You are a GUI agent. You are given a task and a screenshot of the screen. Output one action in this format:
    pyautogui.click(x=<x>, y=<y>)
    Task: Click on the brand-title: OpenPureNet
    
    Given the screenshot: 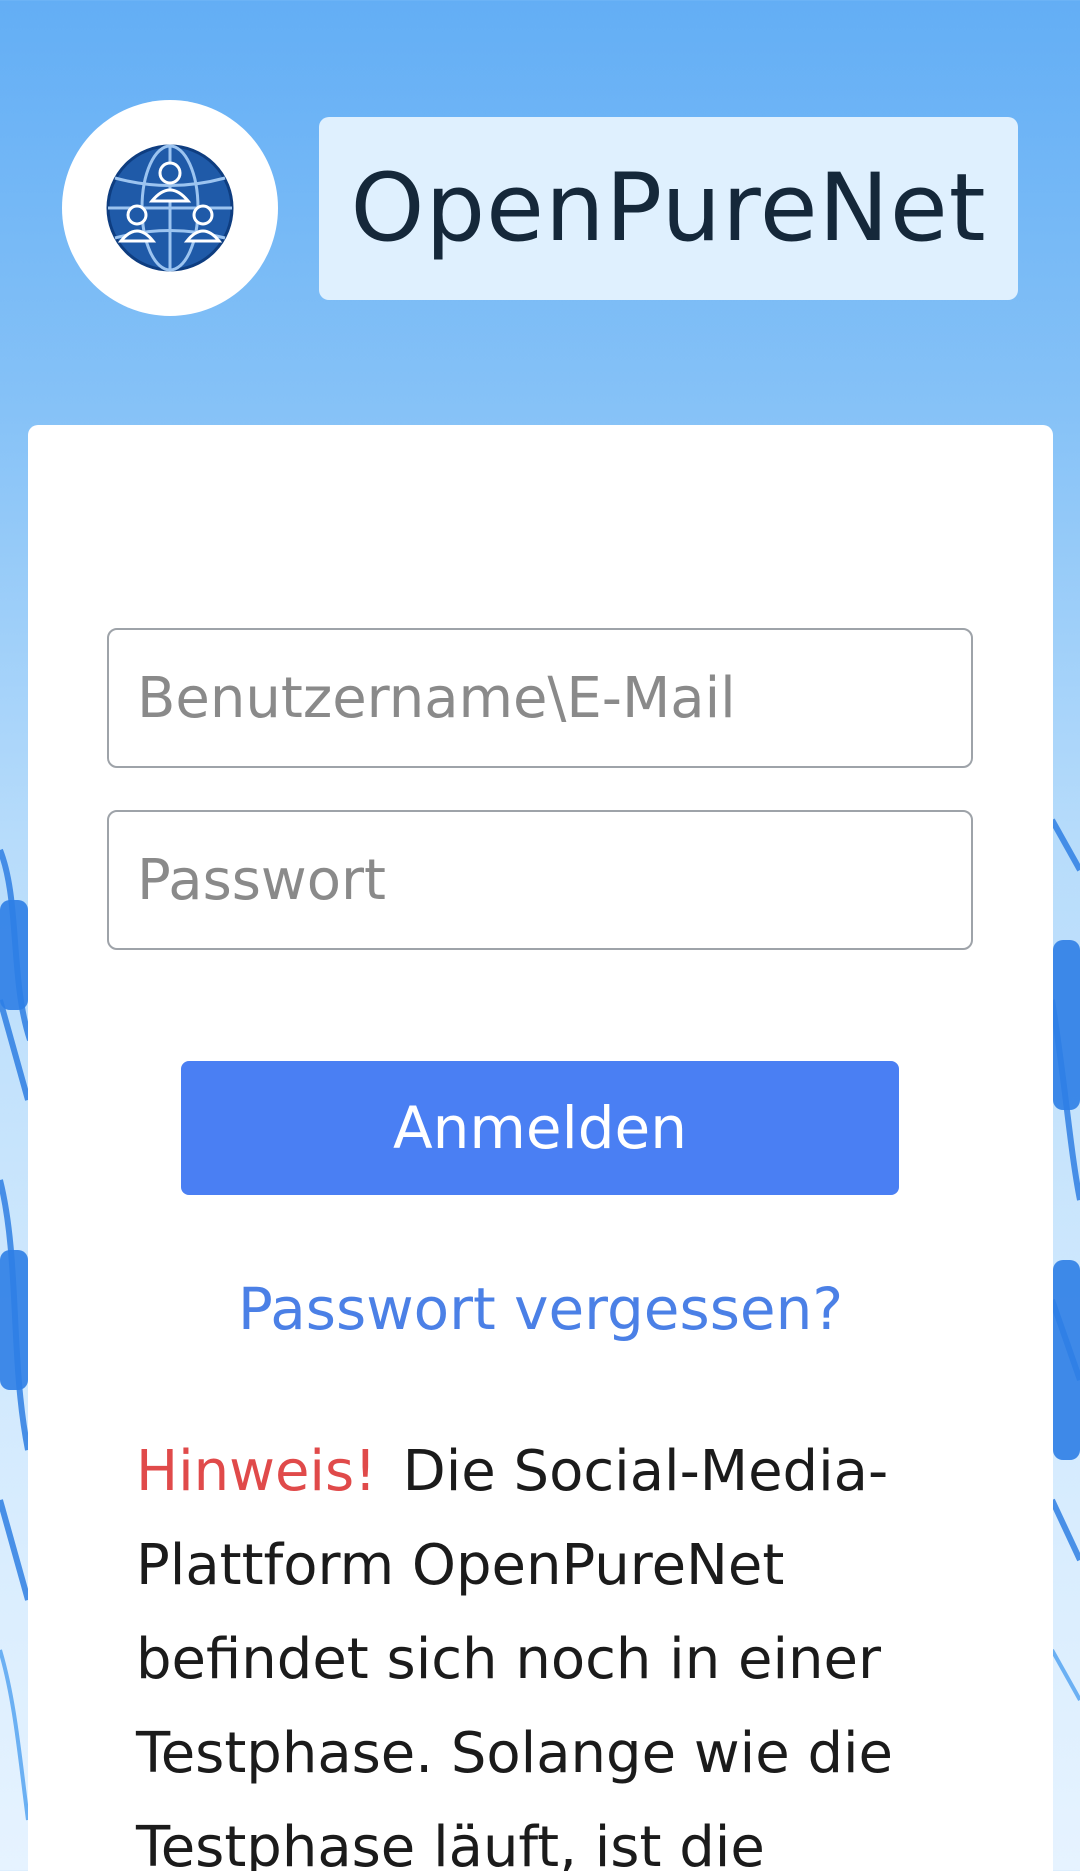 What is the action you would take?
    pyautogui.click(x=668, y=208)
    